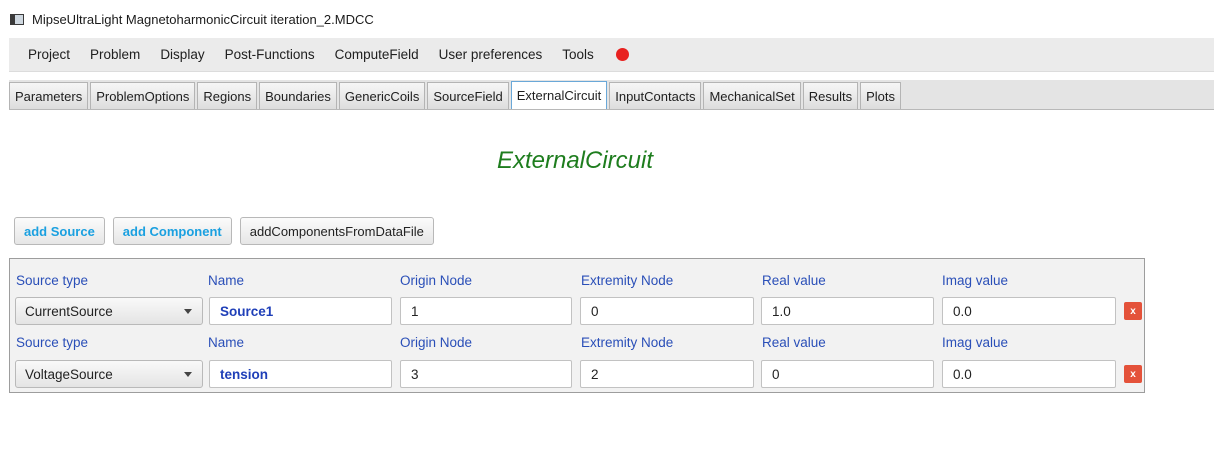  I want to click on menu-problem: Problem, so click(115, 54).